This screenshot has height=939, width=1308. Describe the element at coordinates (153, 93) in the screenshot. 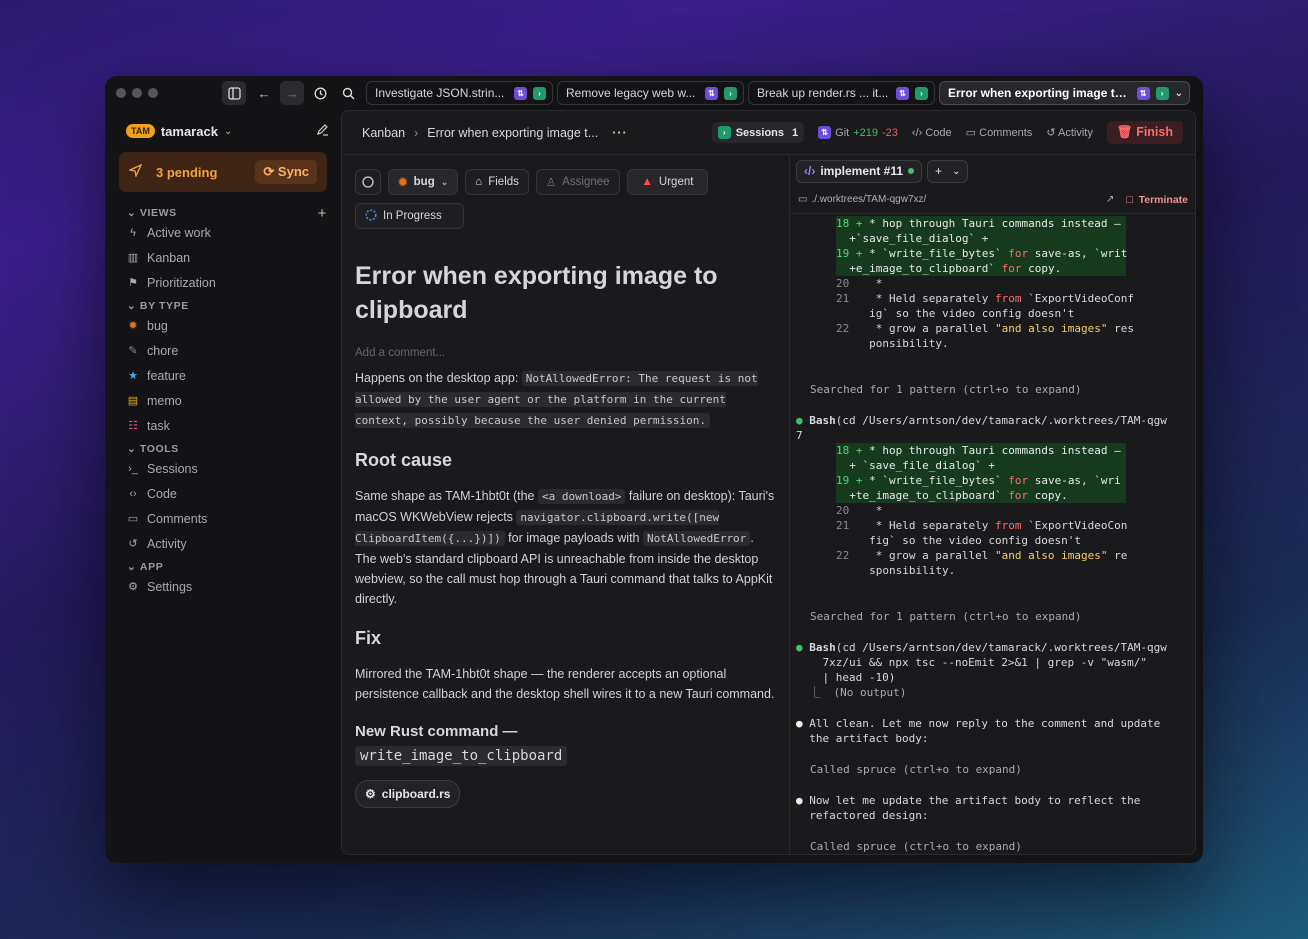

I see `zoom-window-button` at that location.